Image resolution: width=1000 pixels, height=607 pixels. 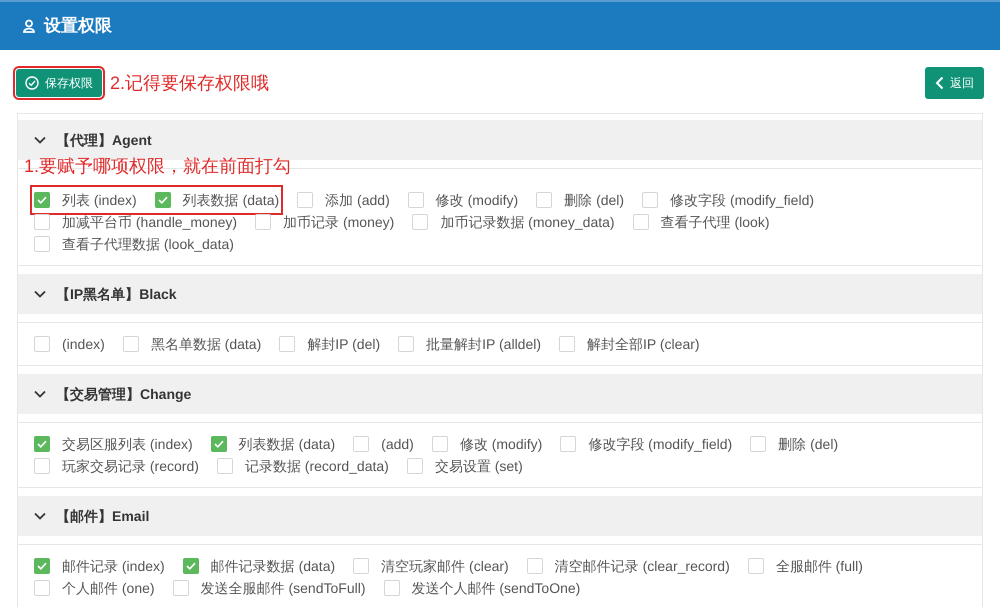 What do you see at coordinates (478, 466) in the screenshot?
I see `checkbox-label: 交易设置 (set)` at bounding box center [478, 466].